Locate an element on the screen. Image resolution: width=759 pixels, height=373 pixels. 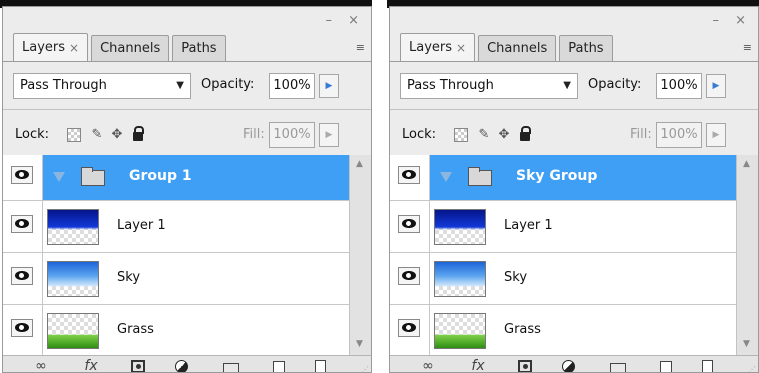
opacity-label: Opacity: is located at coordinates (615, 84).